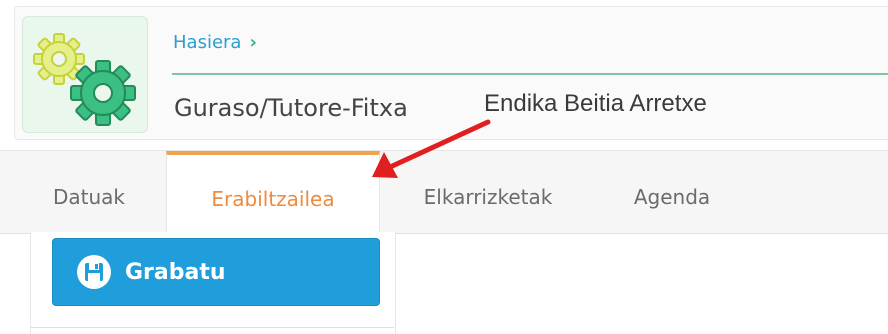 Image resolution: width=888 pixels, height=334 pixels. I want to click on floppy-disk-icon, so click(94, 272).